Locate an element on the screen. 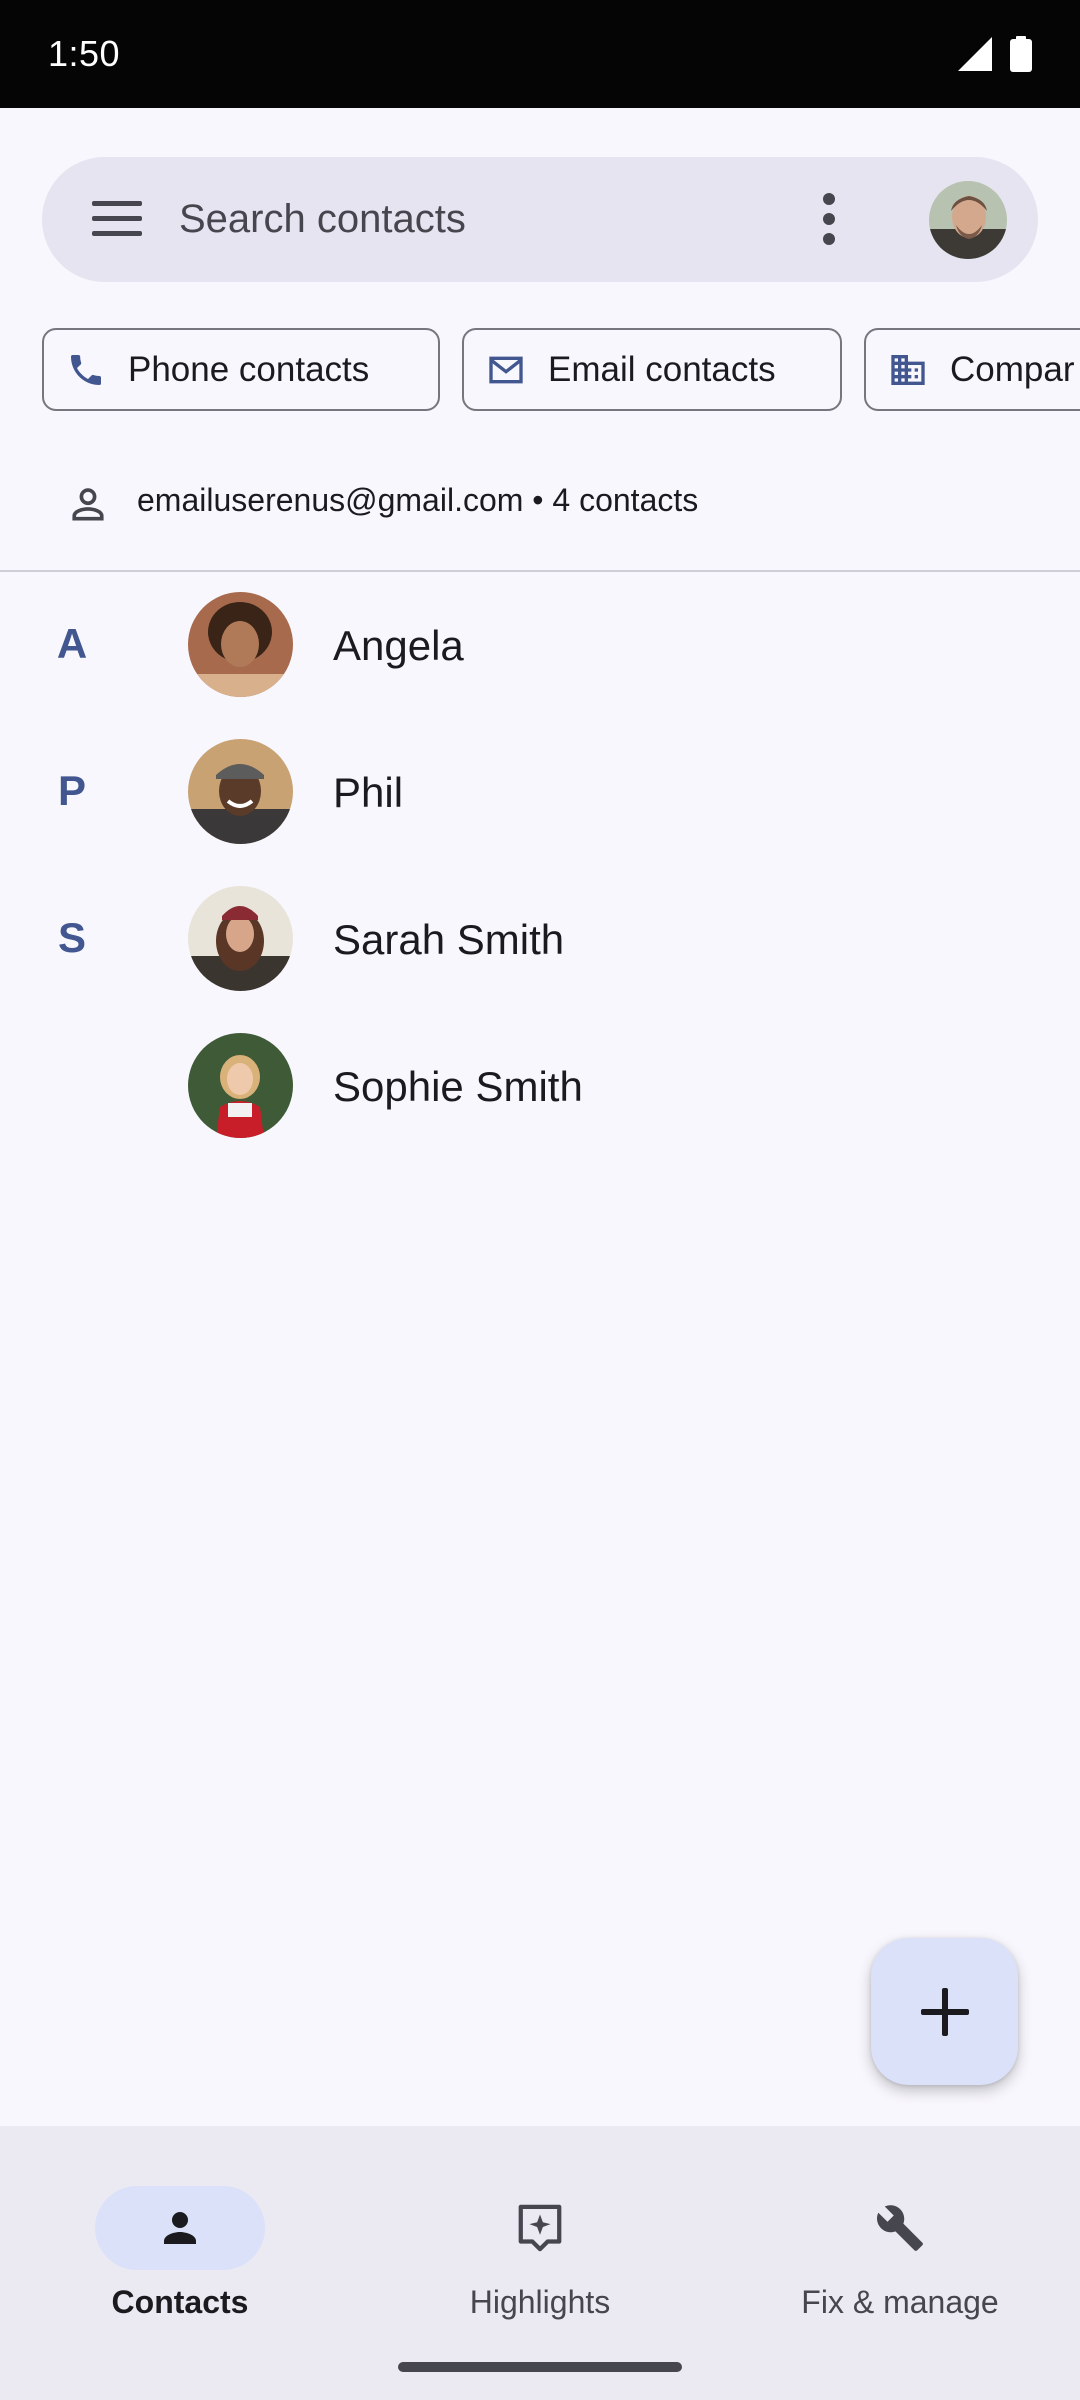 This screenshot has width=1080, height=2400. chip-label: Email contacts is located at coordinates (662, 369).